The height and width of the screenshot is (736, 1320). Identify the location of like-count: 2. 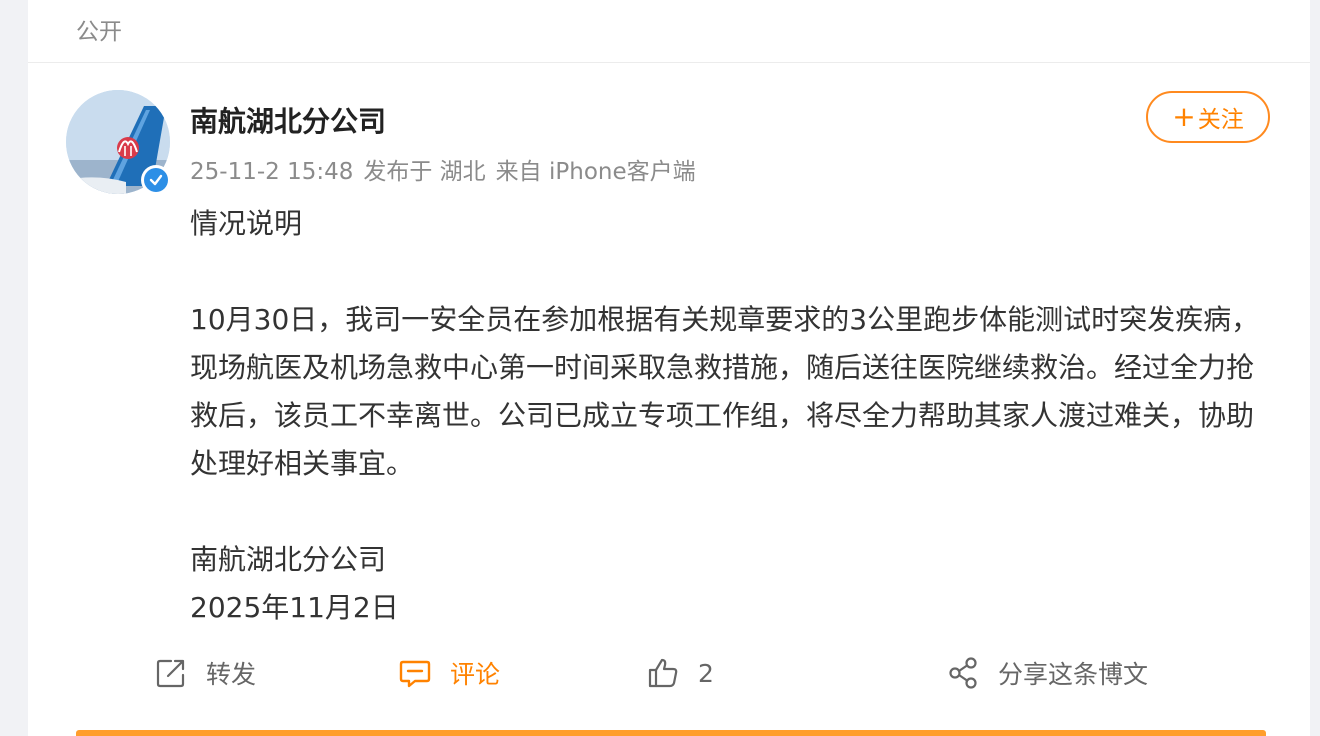
(706, 673).